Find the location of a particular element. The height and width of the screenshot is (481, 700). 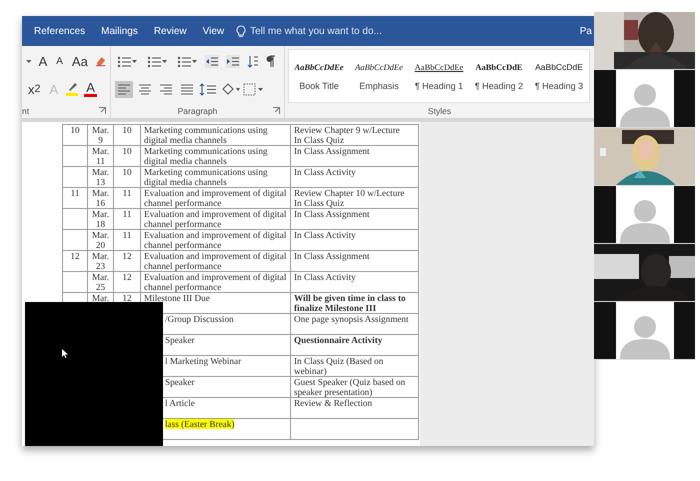

table-cell: Mar. 25 is located at coordinates (101, 282).